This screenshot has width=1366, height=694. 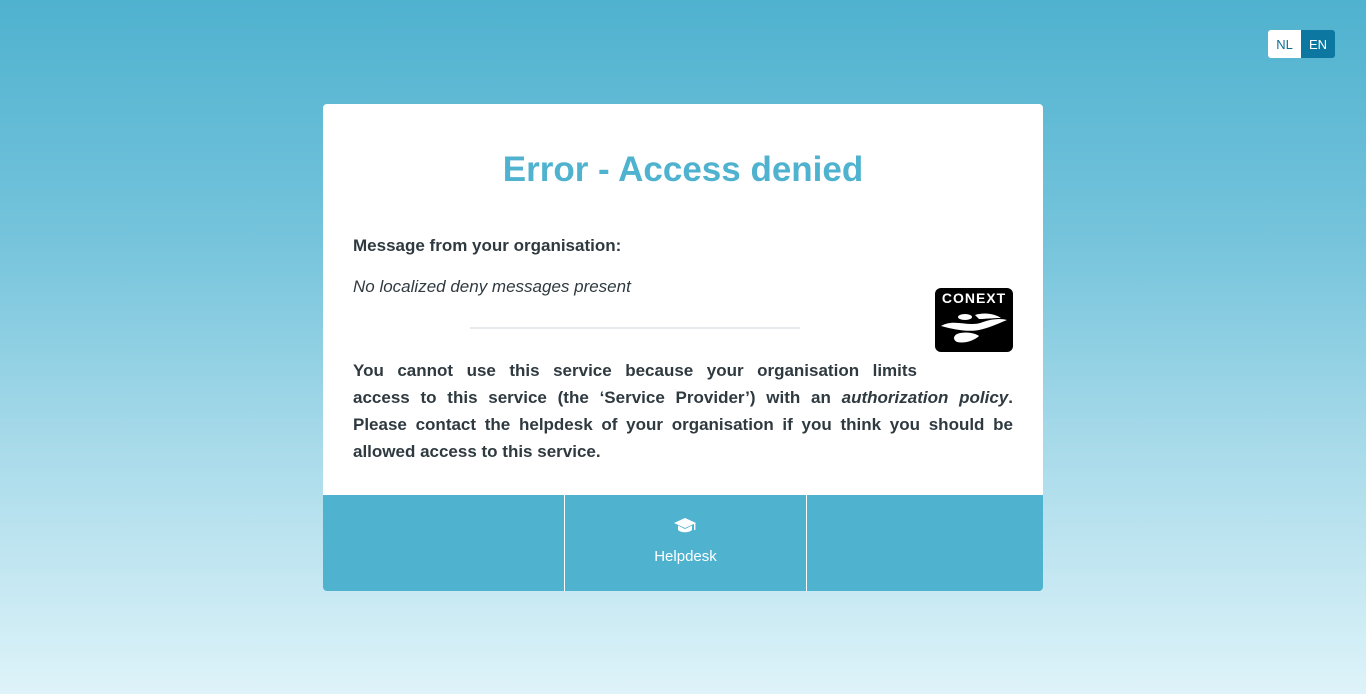 What do you see at coordinates (635, 328) in the screenshot?
I see `divider` at bounding box center [635, 328].